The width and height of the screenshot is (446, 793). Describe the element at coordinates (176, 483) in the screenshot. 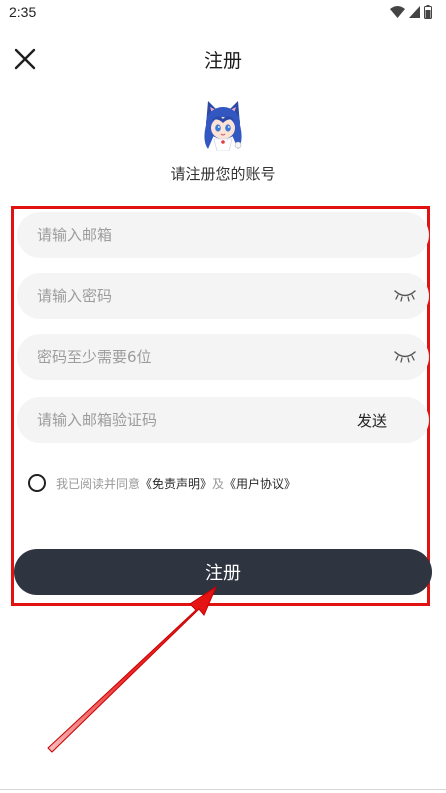

I see `disclaimer-link: 《免责声明》` at that location.